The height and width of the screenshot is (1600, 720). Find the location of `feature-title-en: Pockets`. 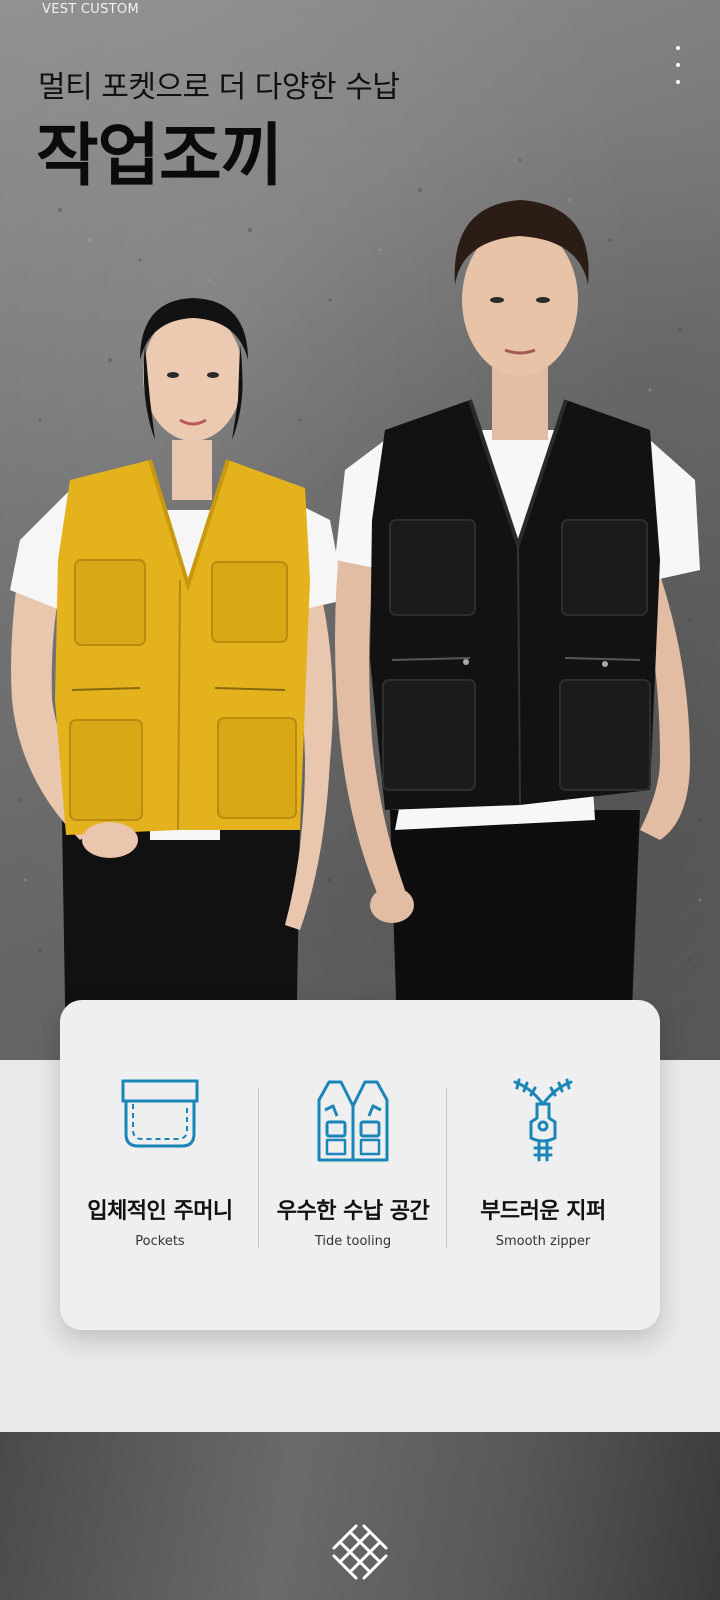

feature-title-en: Pockets is located at coordinates (160, 1241).